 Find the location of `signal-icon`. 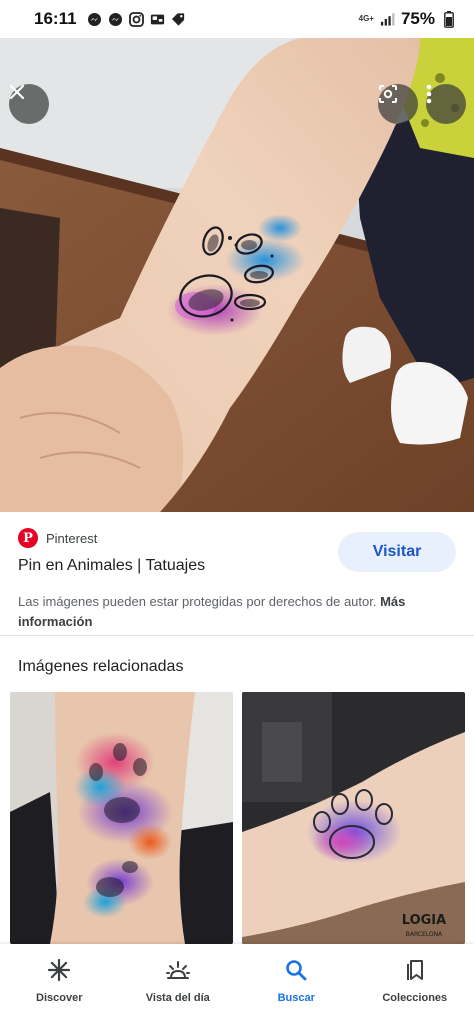

signal-icon is located at coordinates (387, 19).